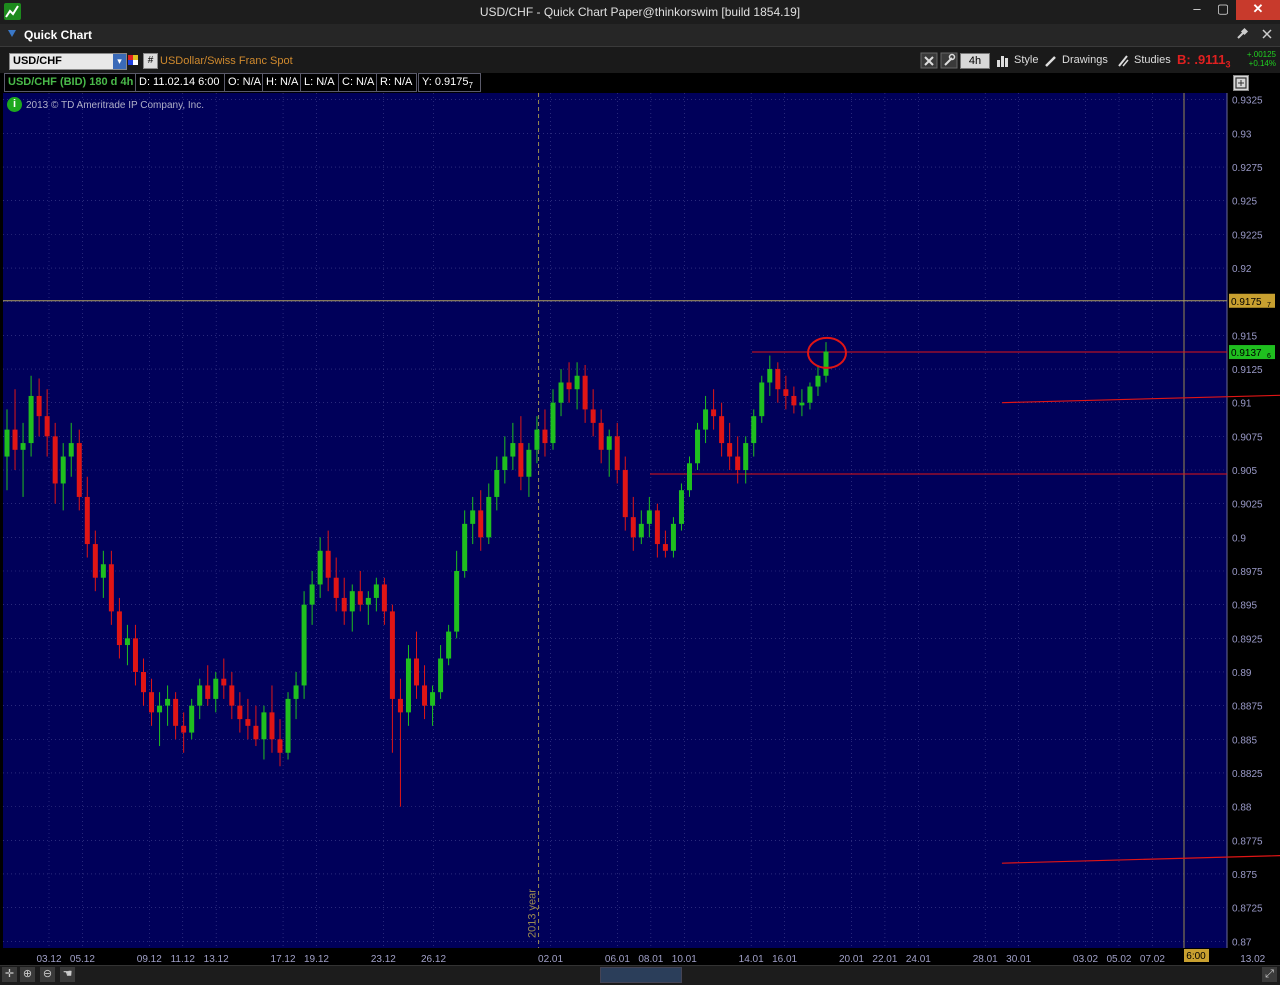  I want to click on y-tick-label: 0.875, so click(1244, 875).